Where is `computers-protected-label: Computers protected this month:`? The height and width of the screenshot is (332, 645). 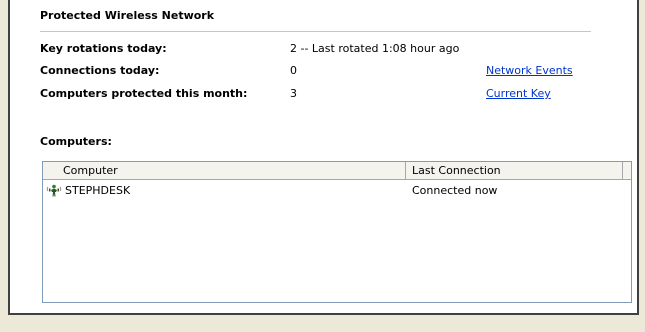 computers-protected-label: Computers protected this month: is located at coordinates (144, 93).